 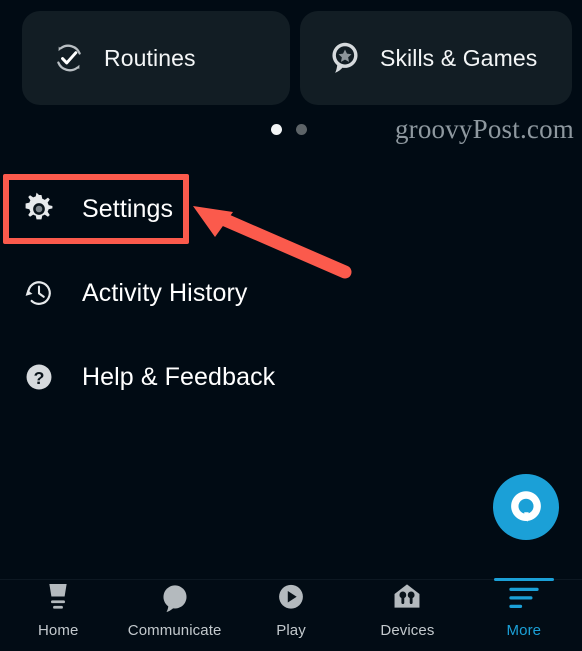 I want to click on nav-item-play-label: Play, so click(x=291, y=630).